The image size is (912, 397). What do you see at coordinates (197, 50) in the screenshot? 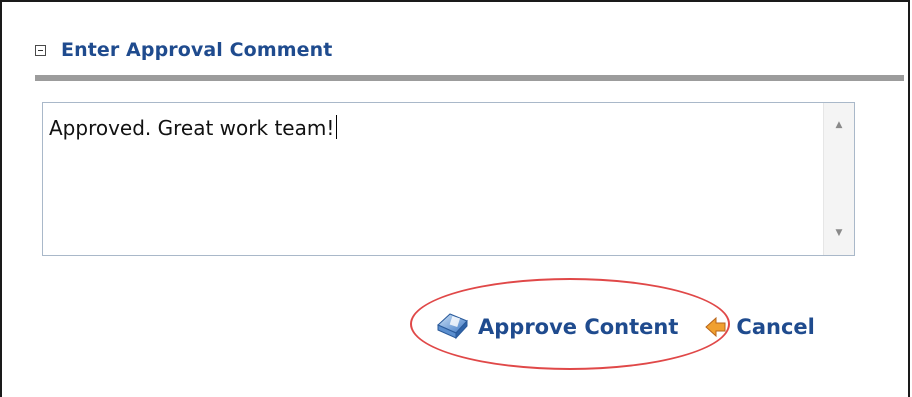
I see `section-title: Enter Approval Comment` at bounding box center [197, 50].